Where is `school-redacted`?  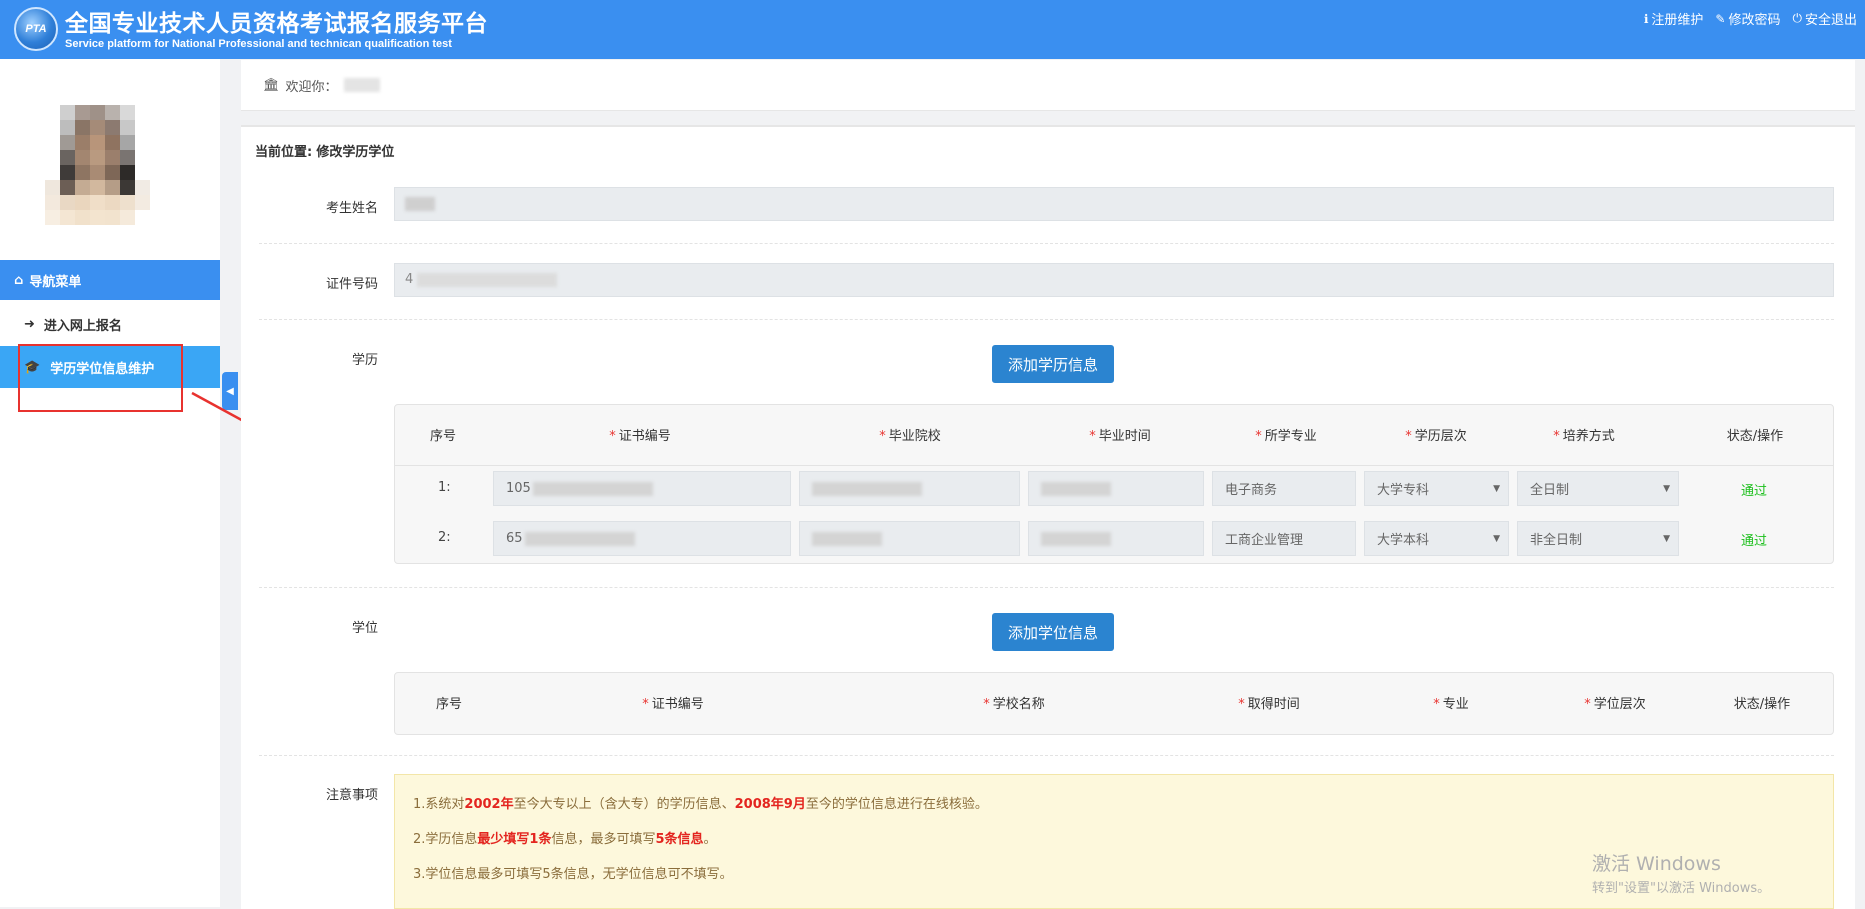
school-redacted is located at coordinates (867, 488).